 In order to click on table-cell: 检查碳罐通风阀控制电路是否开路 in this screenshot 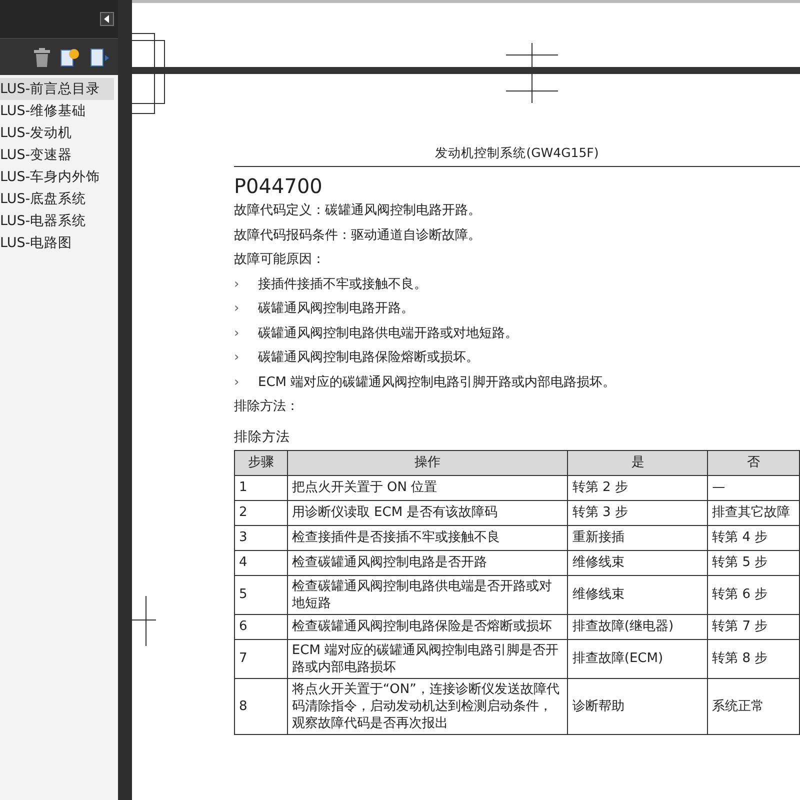, I will do `click(427, 562)`.